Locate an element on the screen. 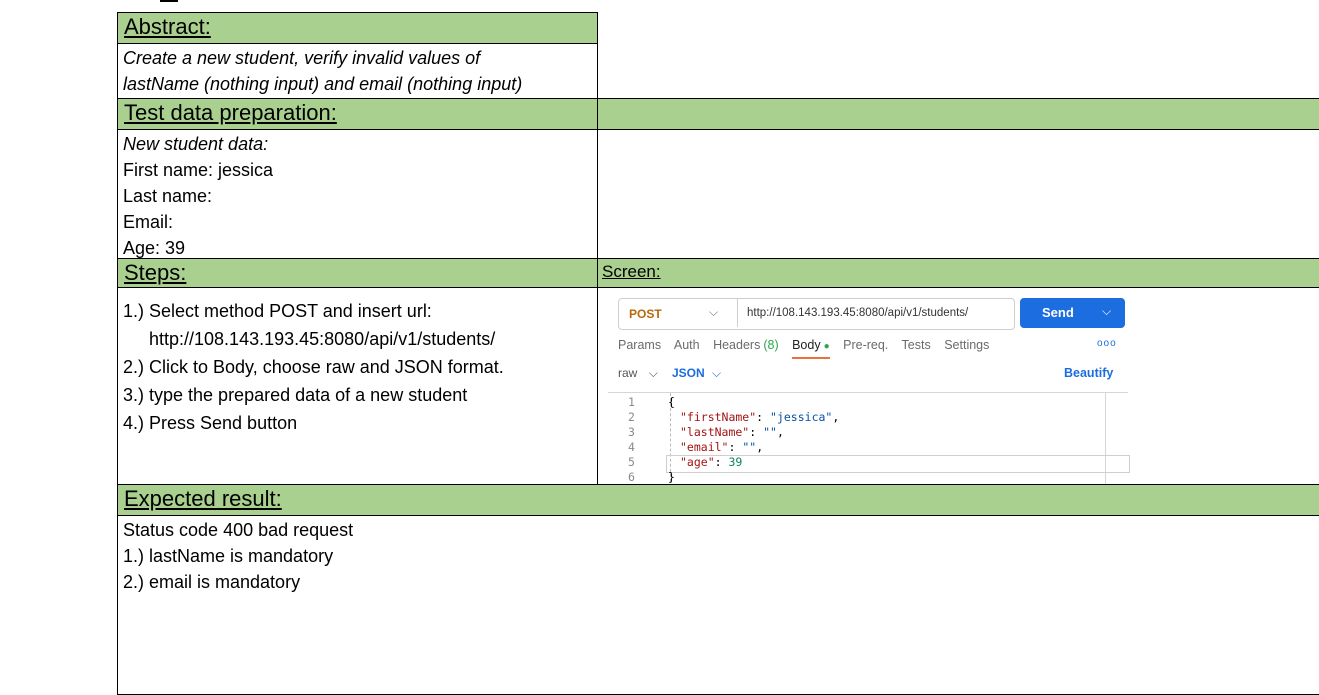 The width and height of the screenshot is (1319, 695). code-text: "lastName": "", is located at coordinates (732, 432).